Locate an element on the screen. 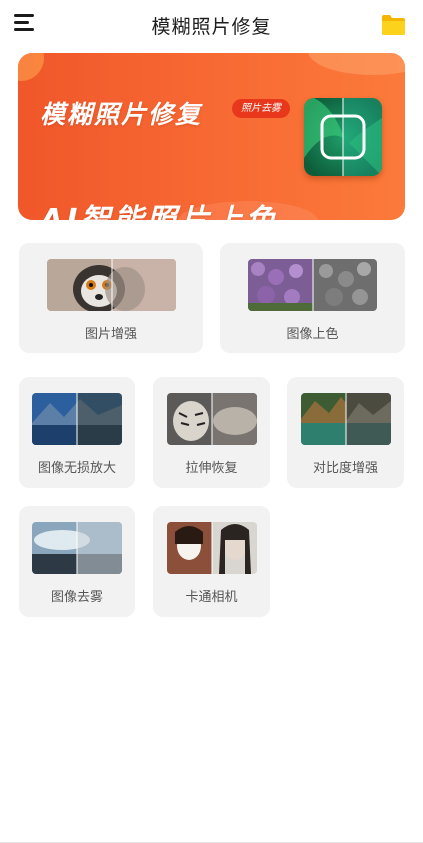 The image size is (423, 843). dehaze-preview-image is located at coordinates (77, 548).